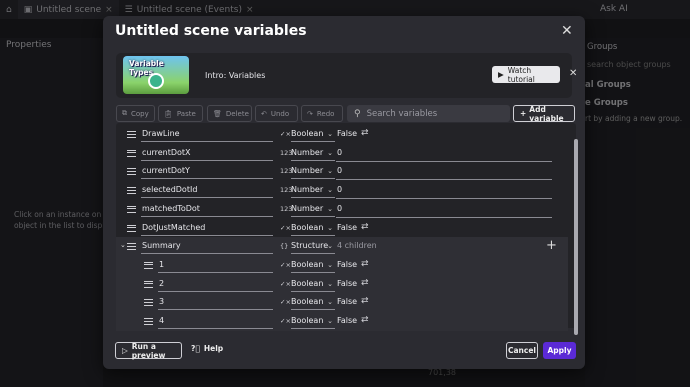 This screenshot has width=690, height=387. What do you see at coordinates (544, 114) in the screenshot?
I see `add-variable-button: + Add variable` at bounding box center [544, 114].